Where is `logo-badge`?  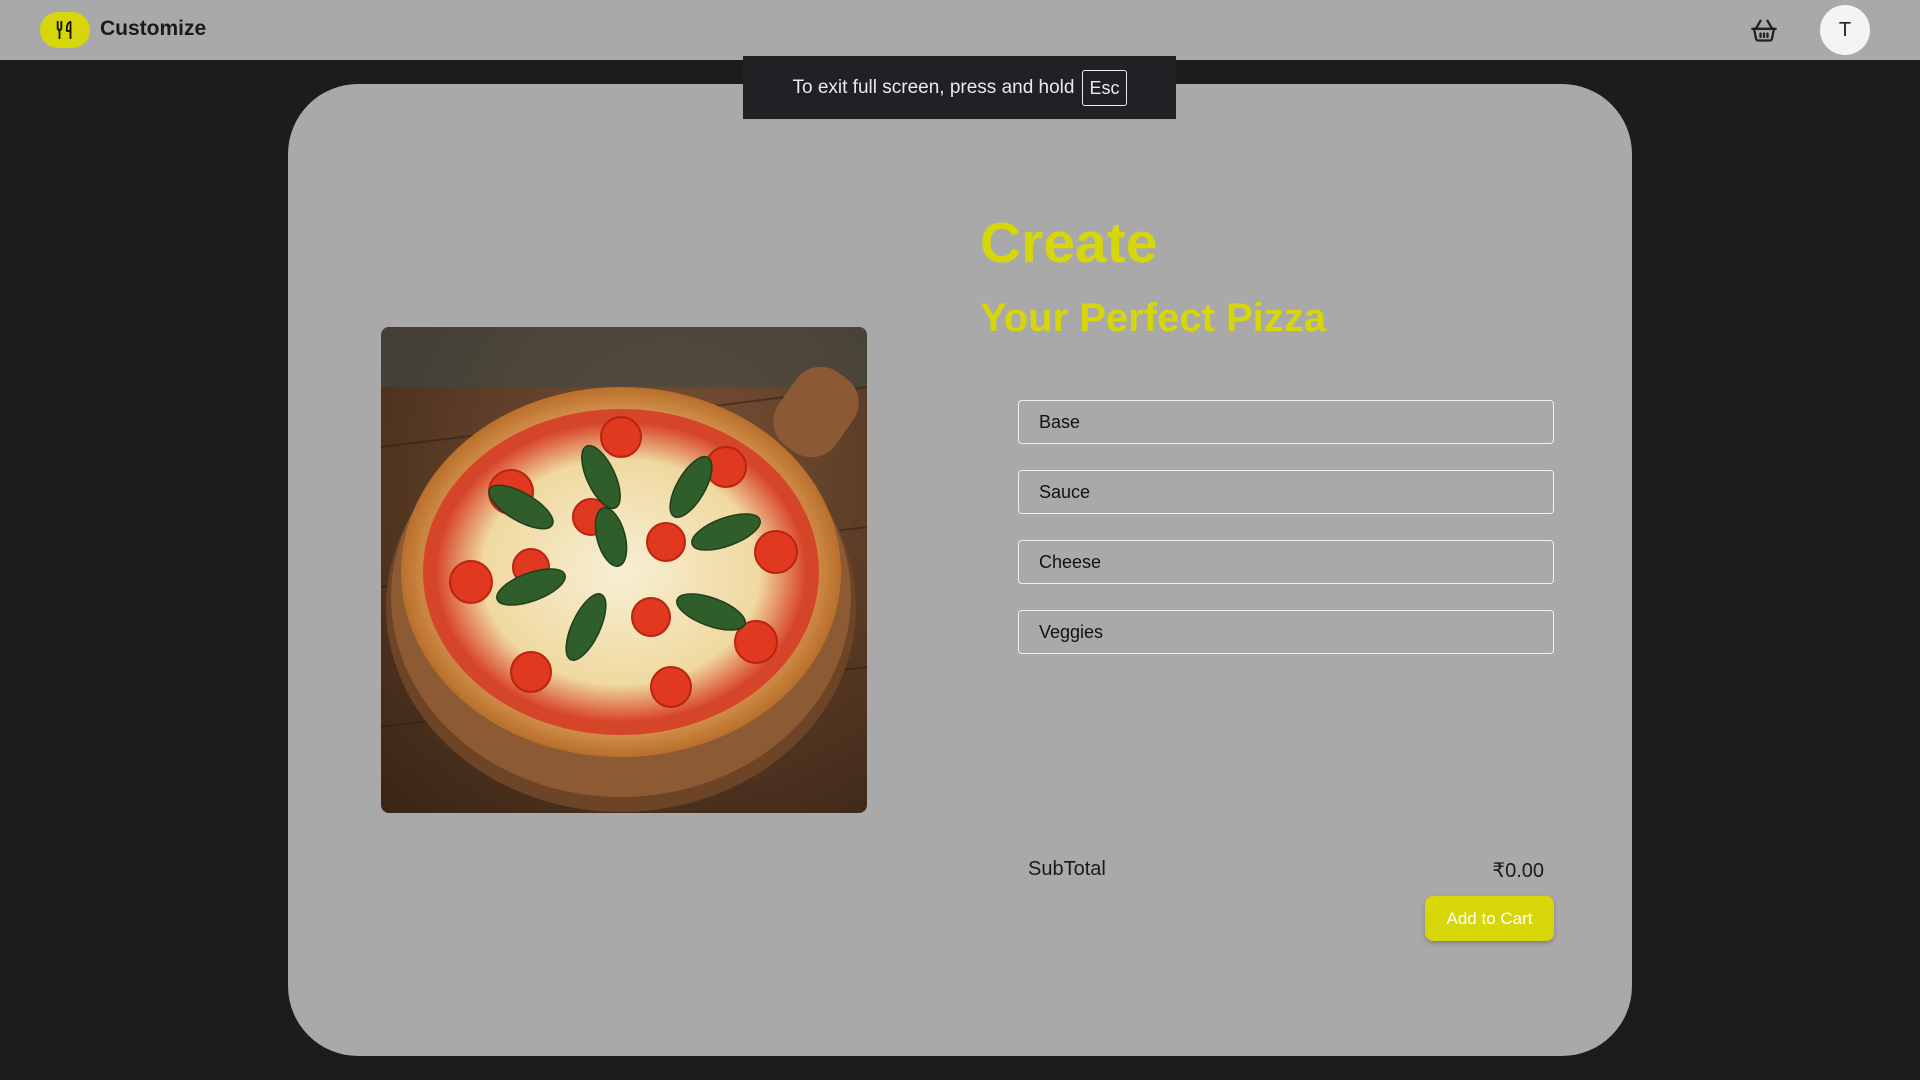
logo-badge is located at coordinates (65, 30).